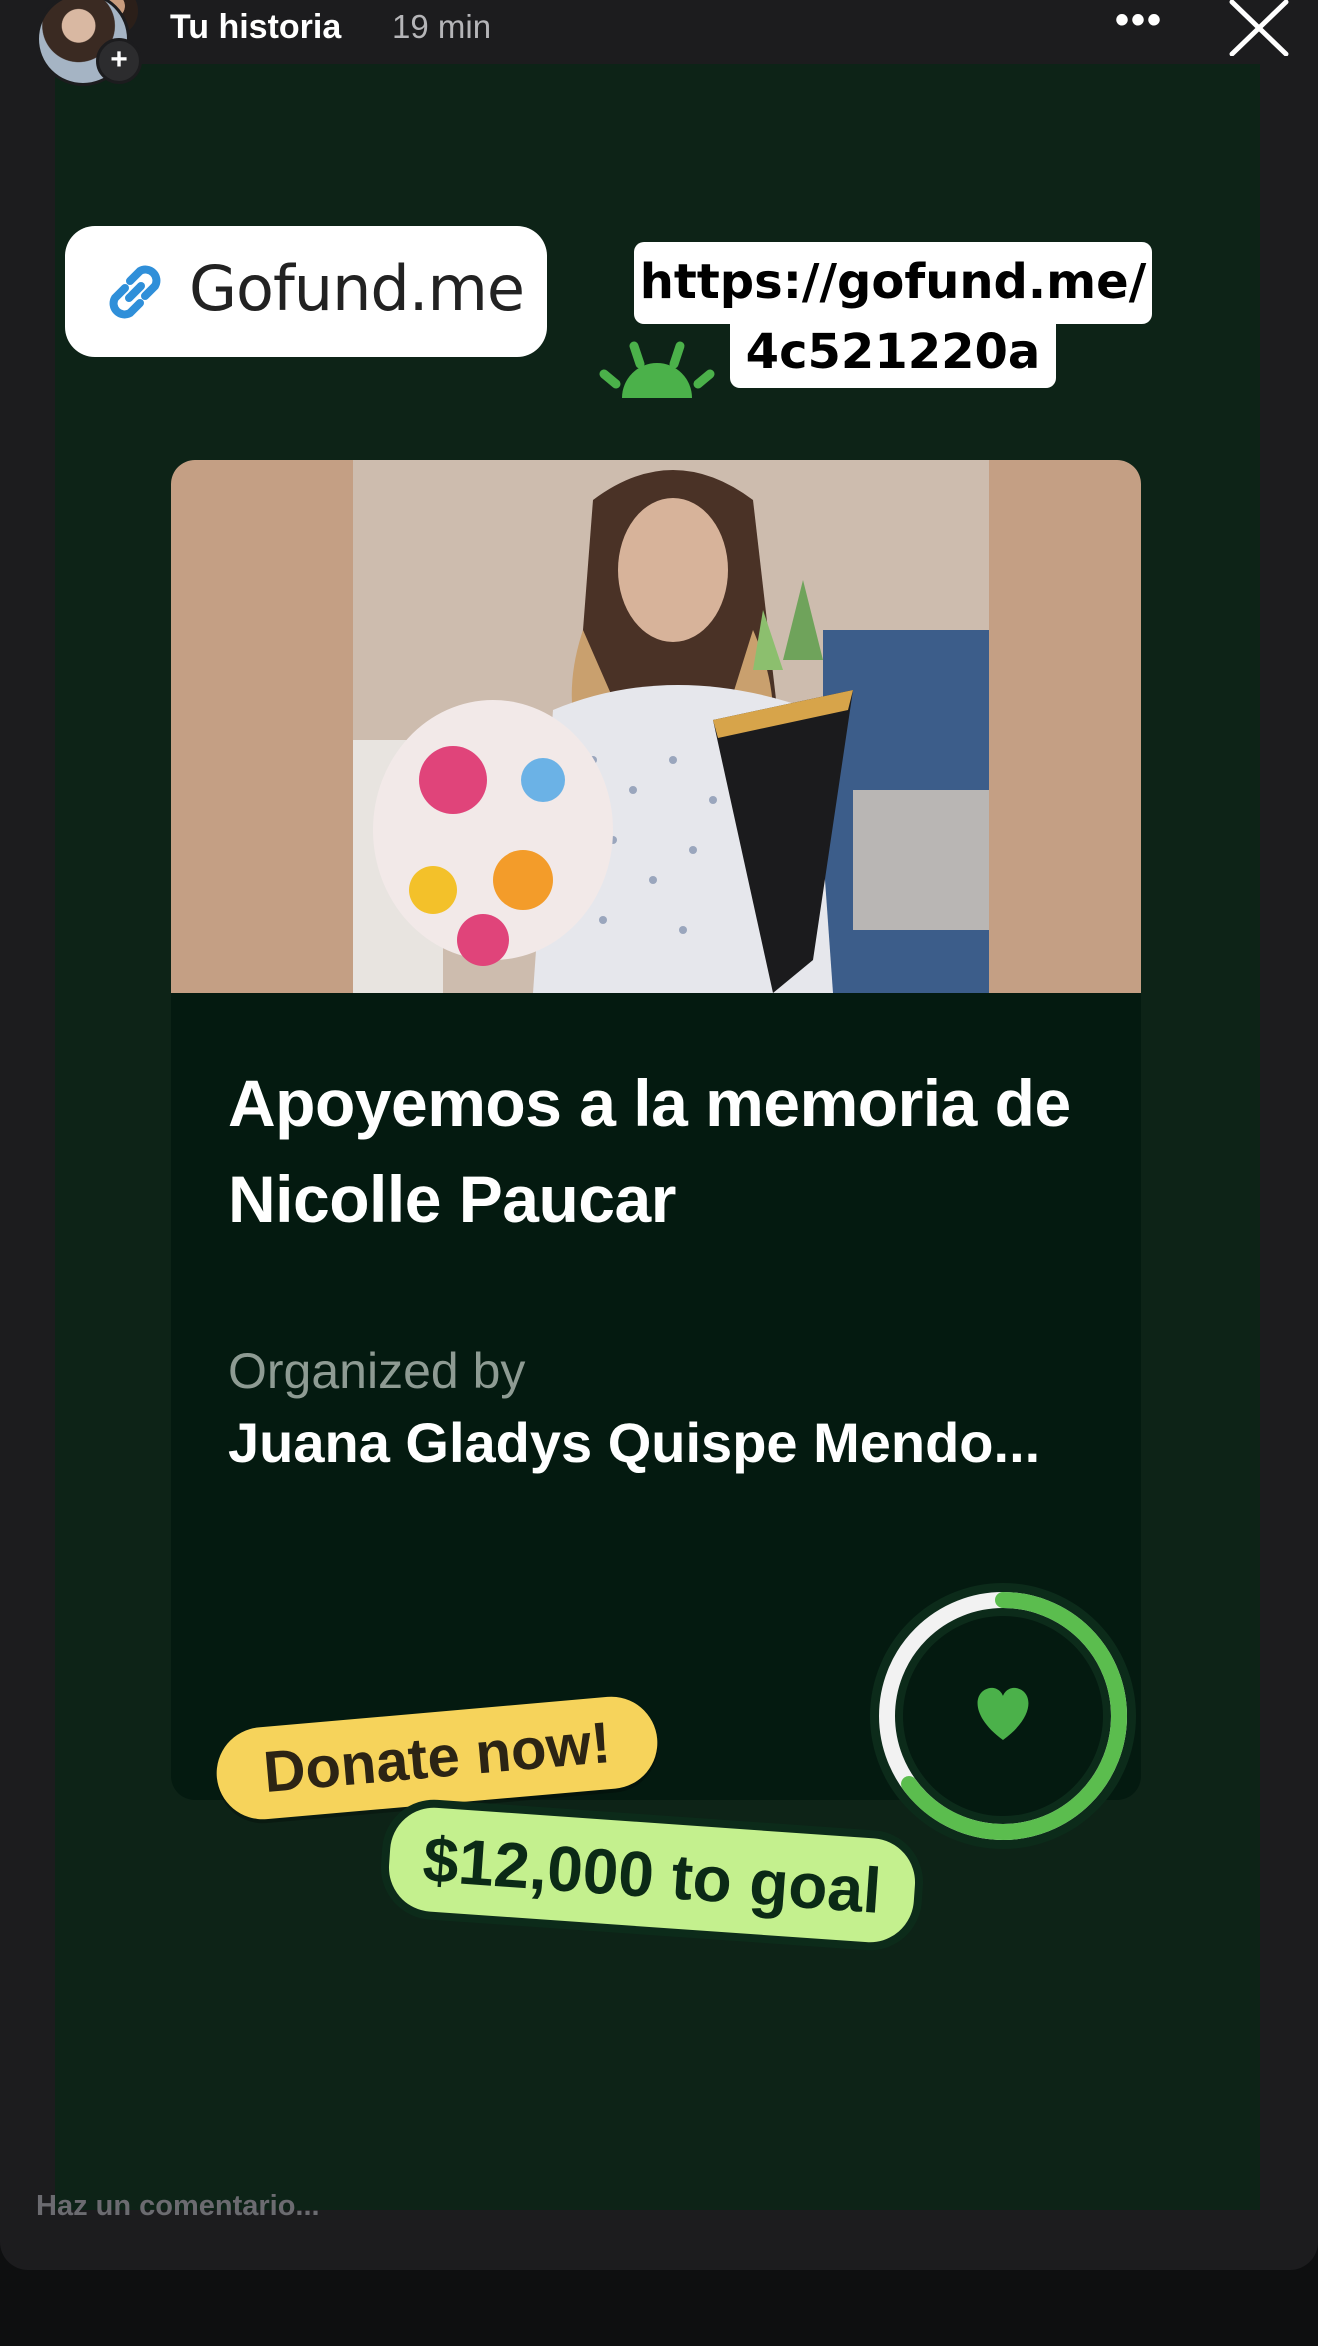  Describe the element at coordinates (657, 369) in the screenshot. I see `sunburst-decoration` at that location.